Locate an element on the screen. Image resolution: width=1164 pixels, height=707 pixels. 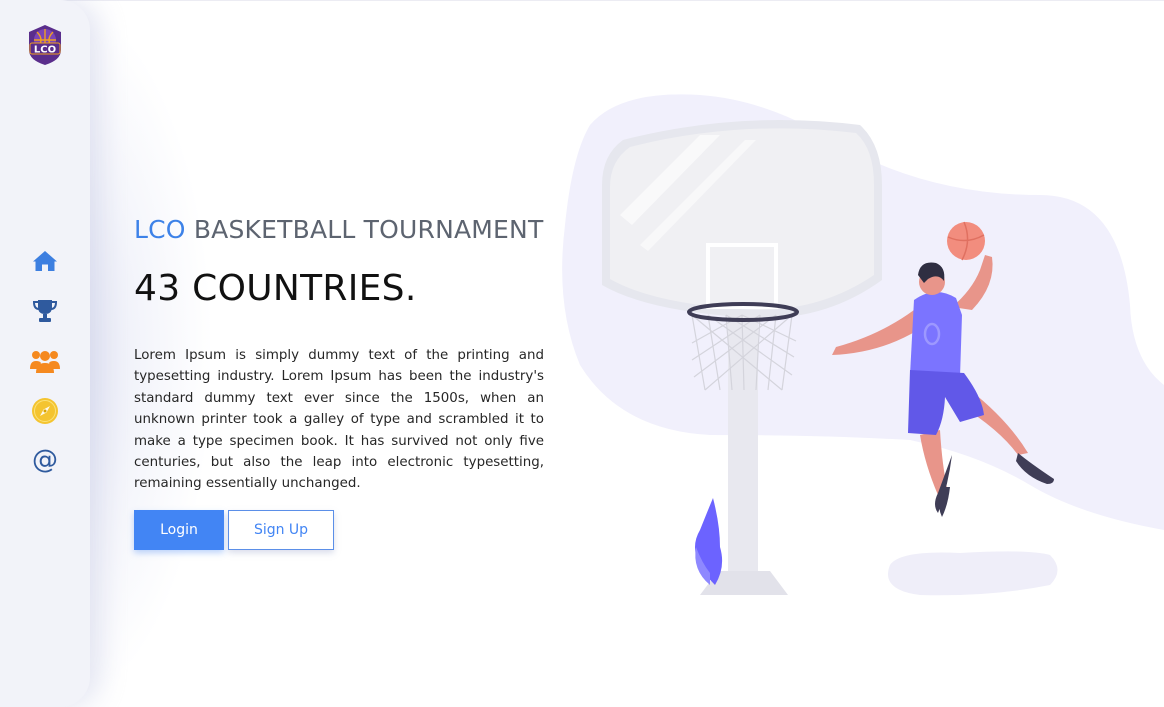
svg-text: LCO is located at coordinates (45, 50).